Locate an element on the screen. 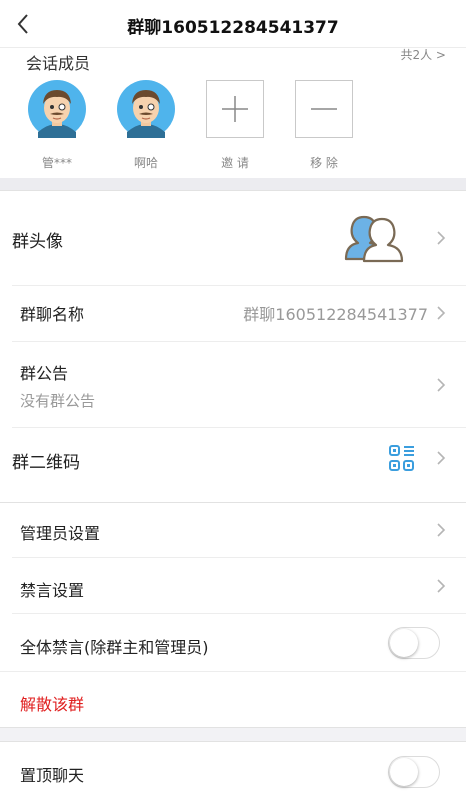 Image resolution: width=466 pixels, height=794 pixels. member-name: 啊哈 is located at coordinates (145, 163).